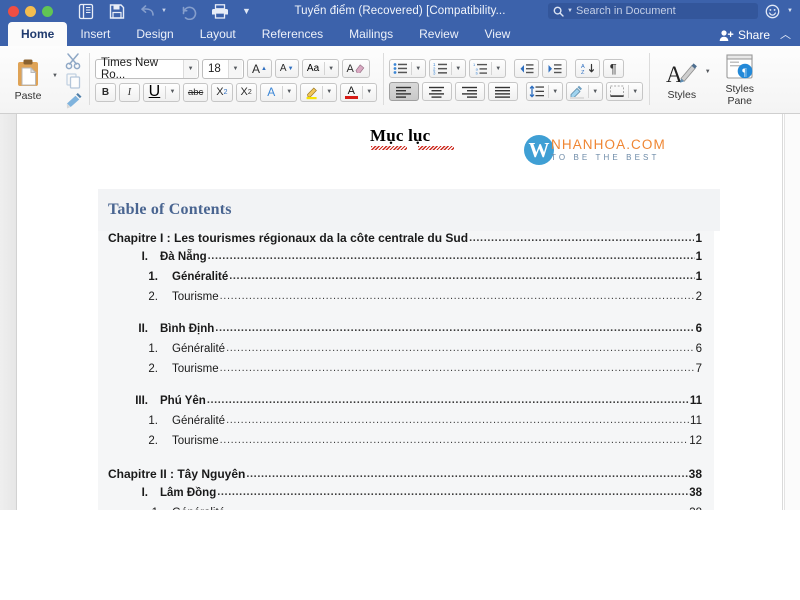 The image size is (800, 600). I want to click on show-formatting-marks-button: ¶, so click(613, 68).